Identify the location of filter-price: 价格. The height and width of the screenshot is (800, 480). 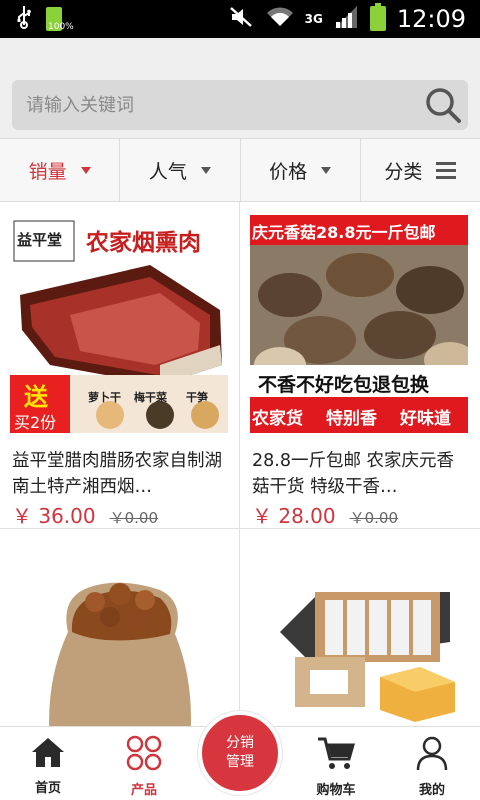
(301, 170).